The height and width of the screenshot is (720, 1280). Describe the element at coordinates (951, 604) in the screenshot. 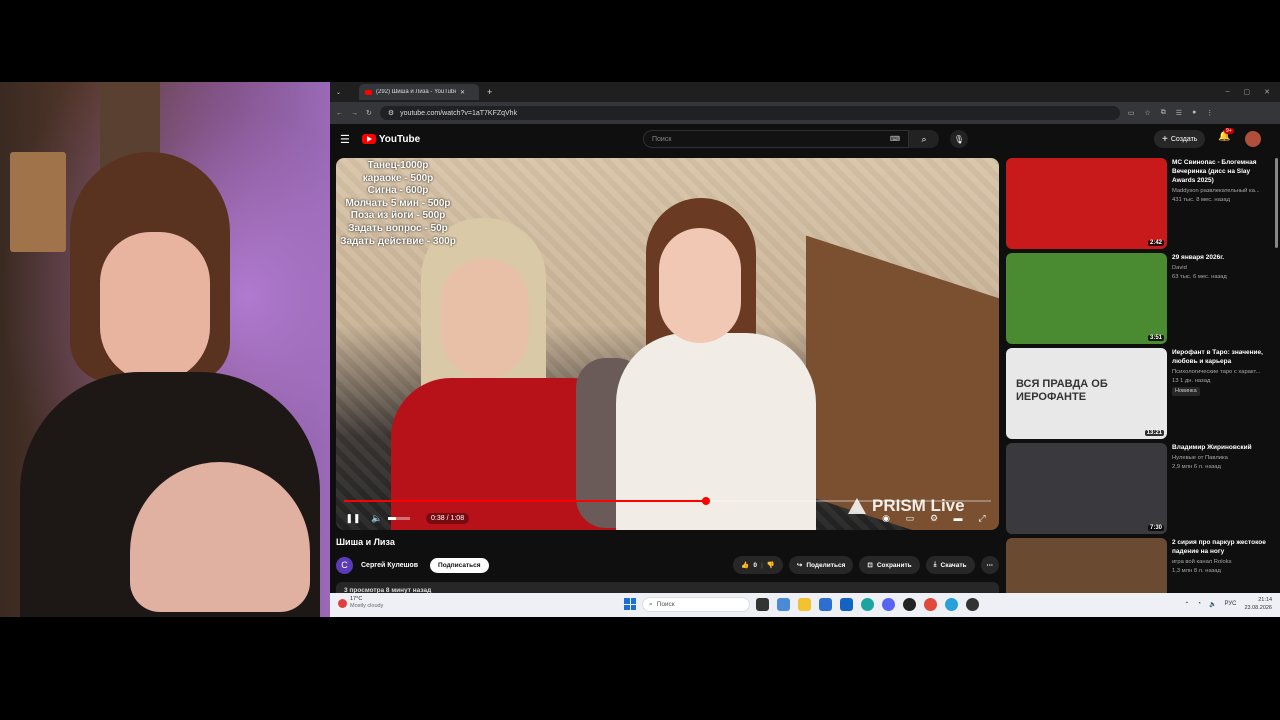

I see `telegram-icon` at that location.